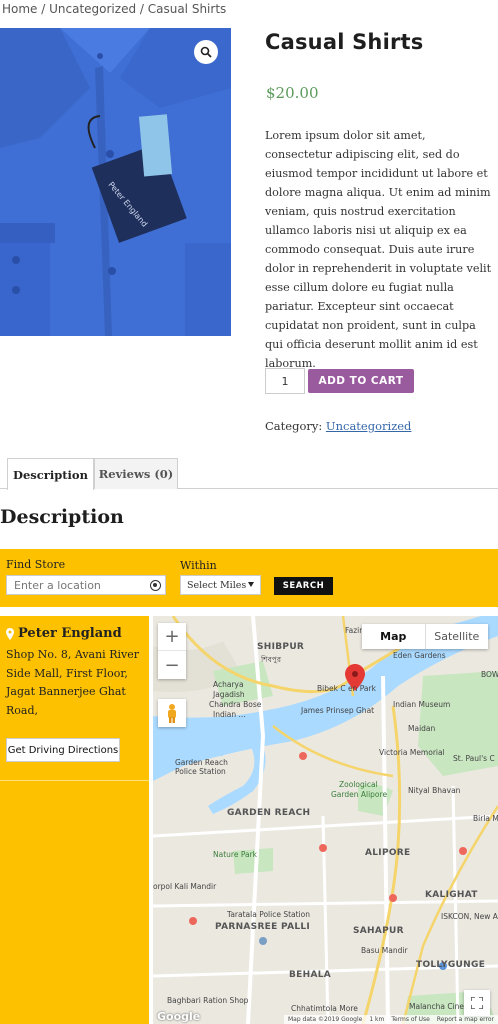 This screenshot has width=498, height=1024. I want to click on divider, so click(74, 780).